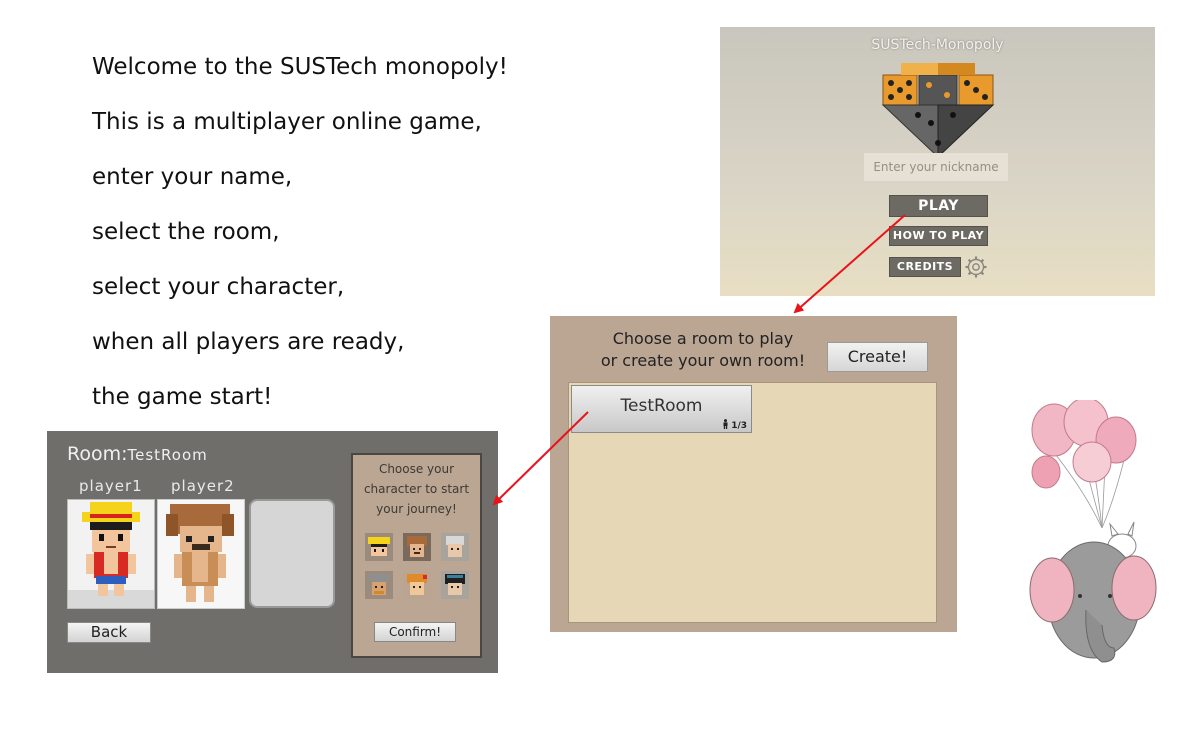  What do you see at coordinates (849, 264) in the screenshot?
I see `arrow-title-to-rooms` at bounding box center [849, 264].